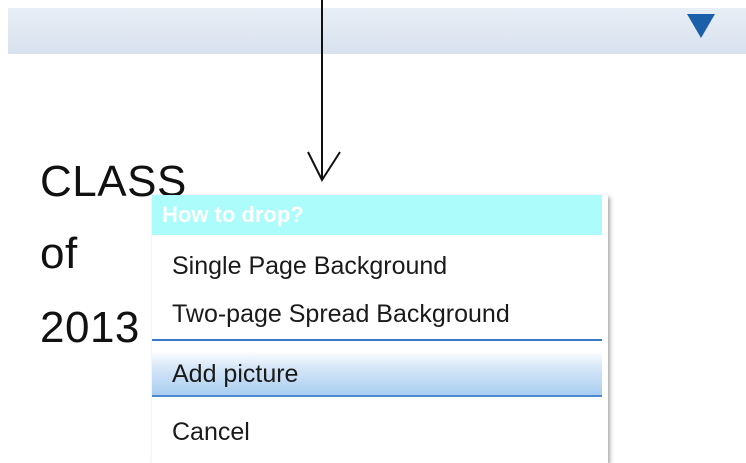 This screenshot has width=746, height=463. I want to click on top-bar, so click(377, 31).